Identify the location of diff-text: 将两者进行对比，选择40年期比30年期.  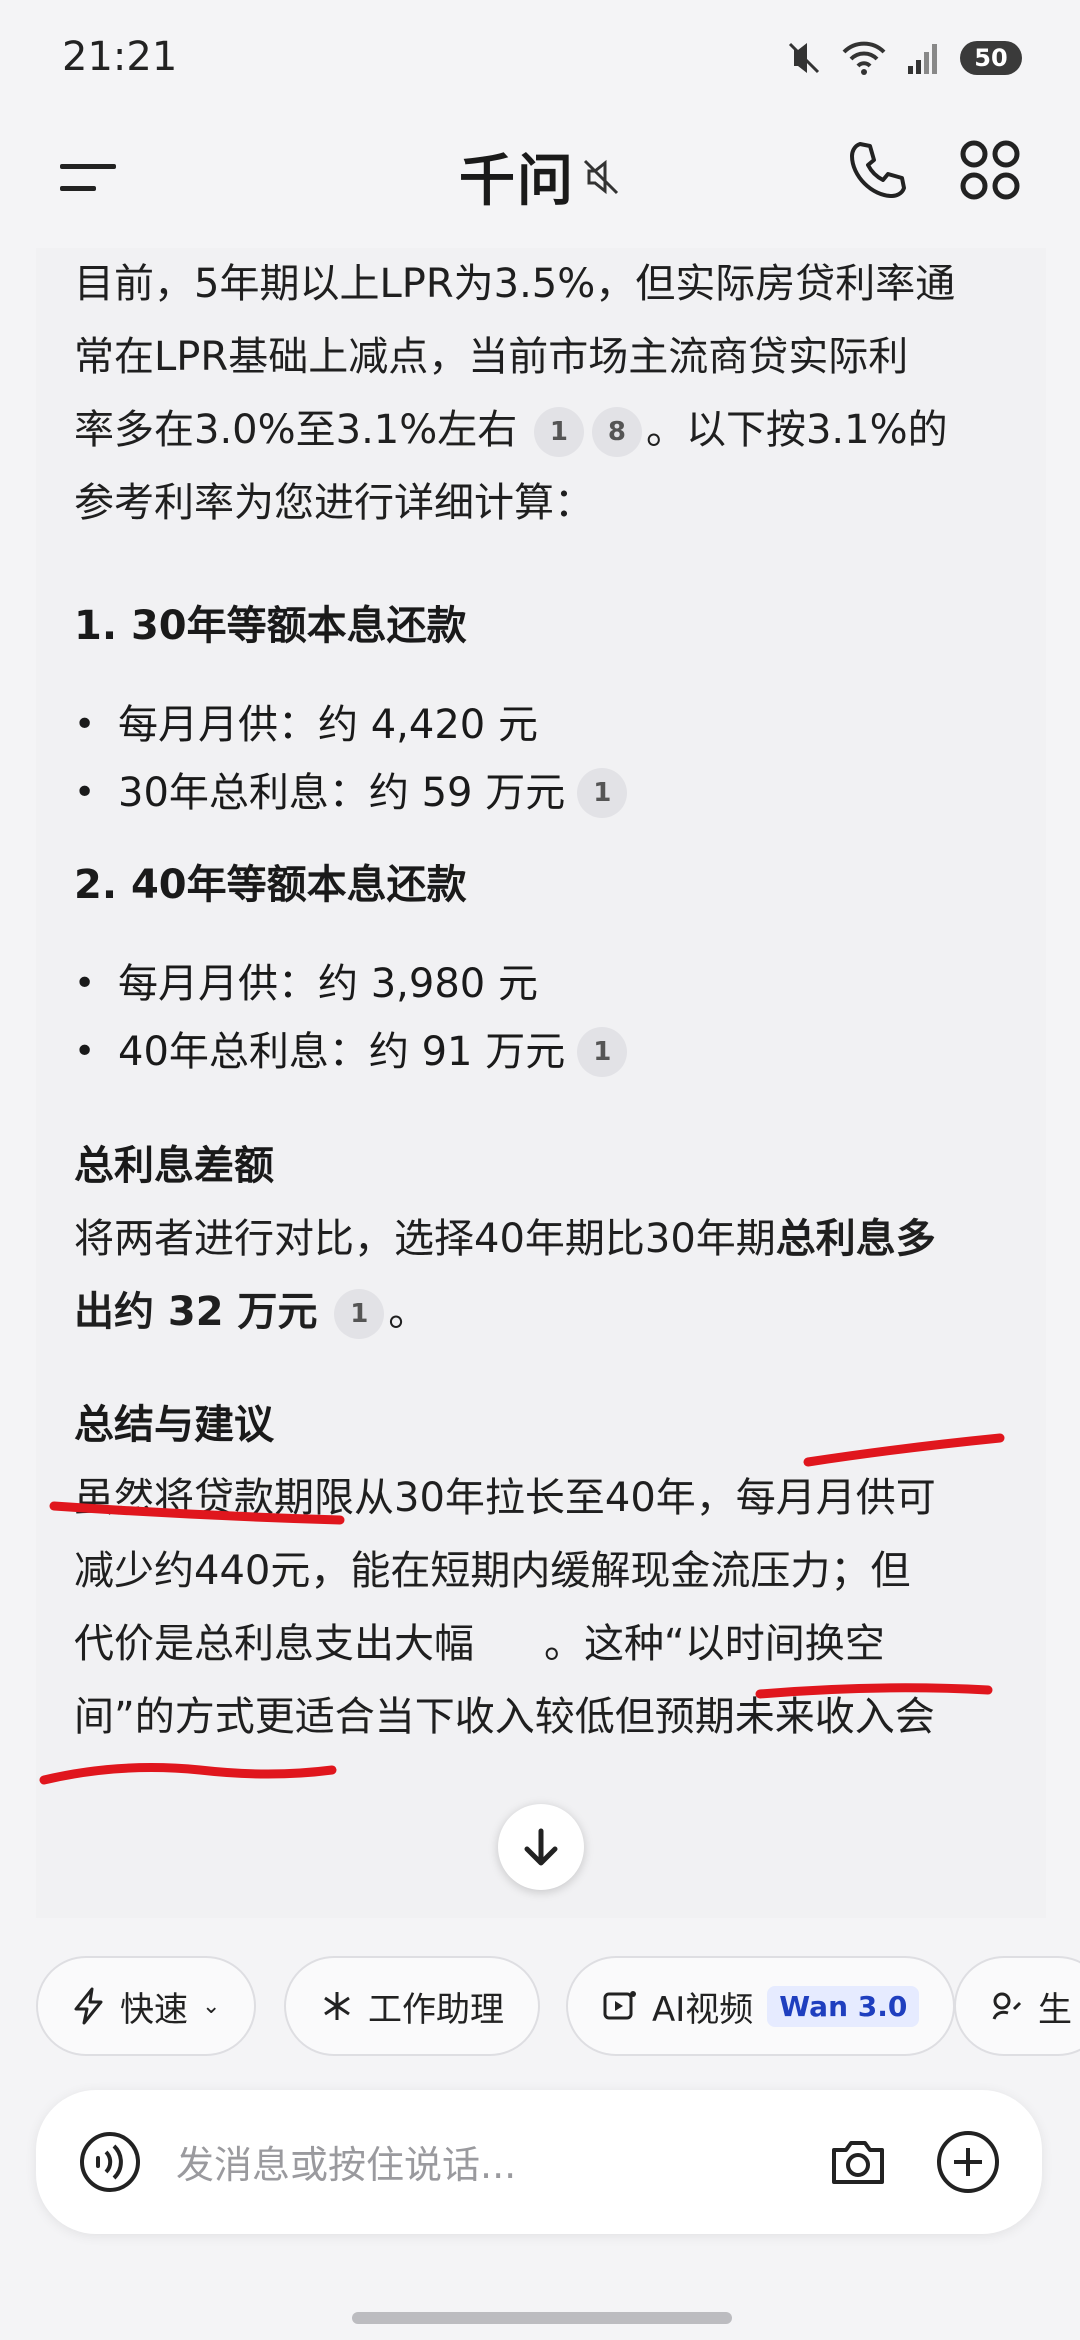
(425, 1239).